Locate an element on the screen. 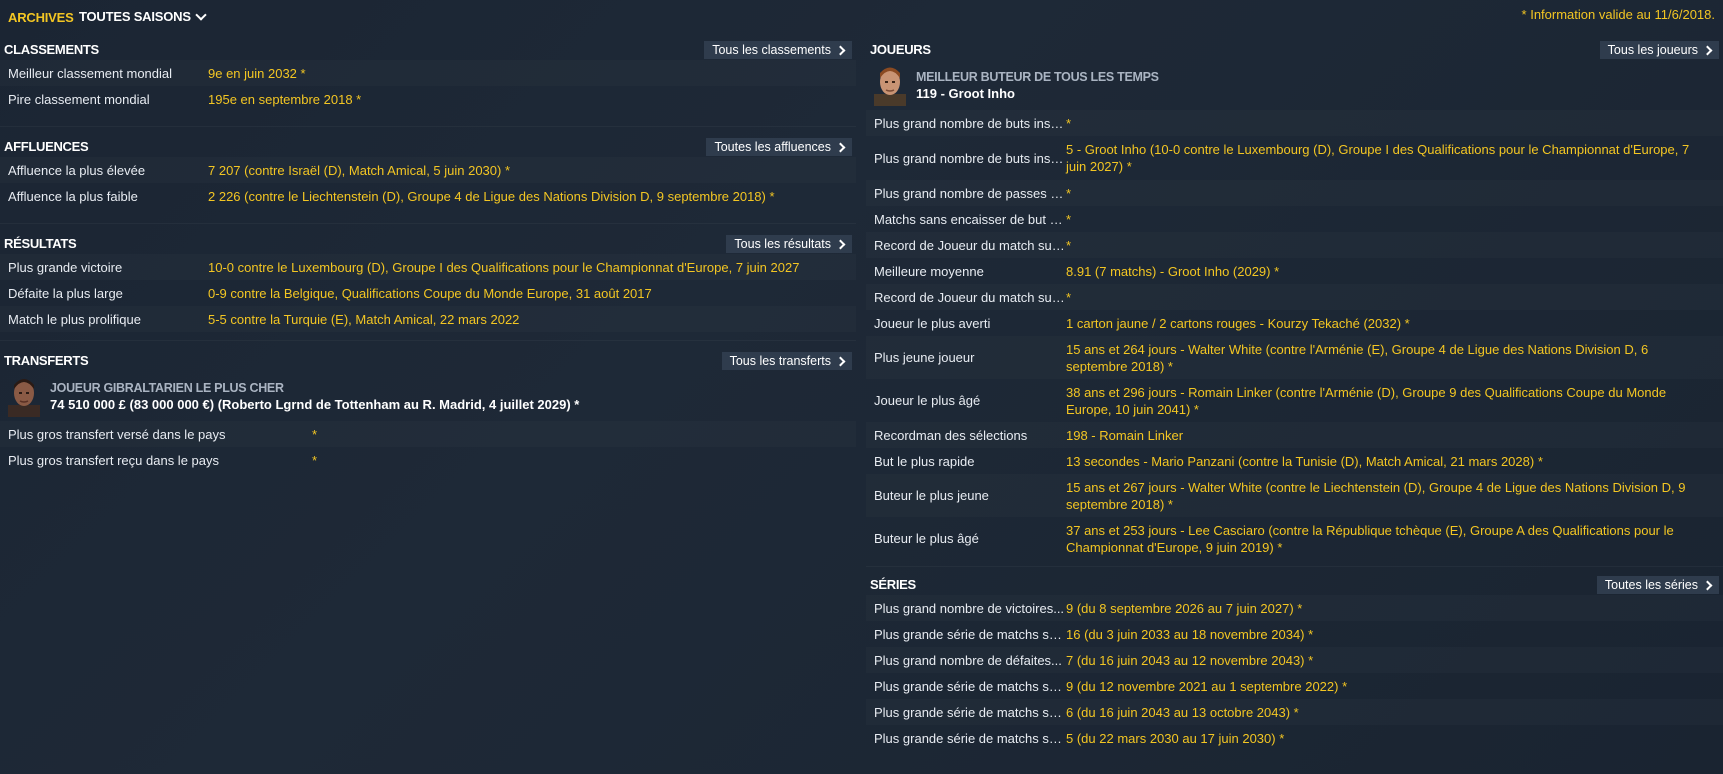  row-label: Plus jeune joueur is located at coordinates (924, 357).